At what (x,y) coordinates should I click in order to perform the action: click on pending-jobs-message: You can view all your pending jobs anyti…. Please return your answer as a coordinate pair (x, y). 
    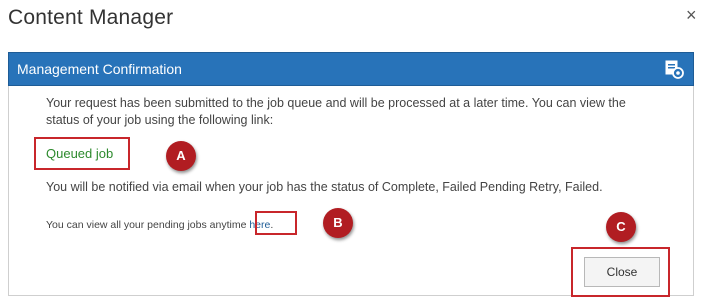
    Looking at the image, I should click on (159, 225).